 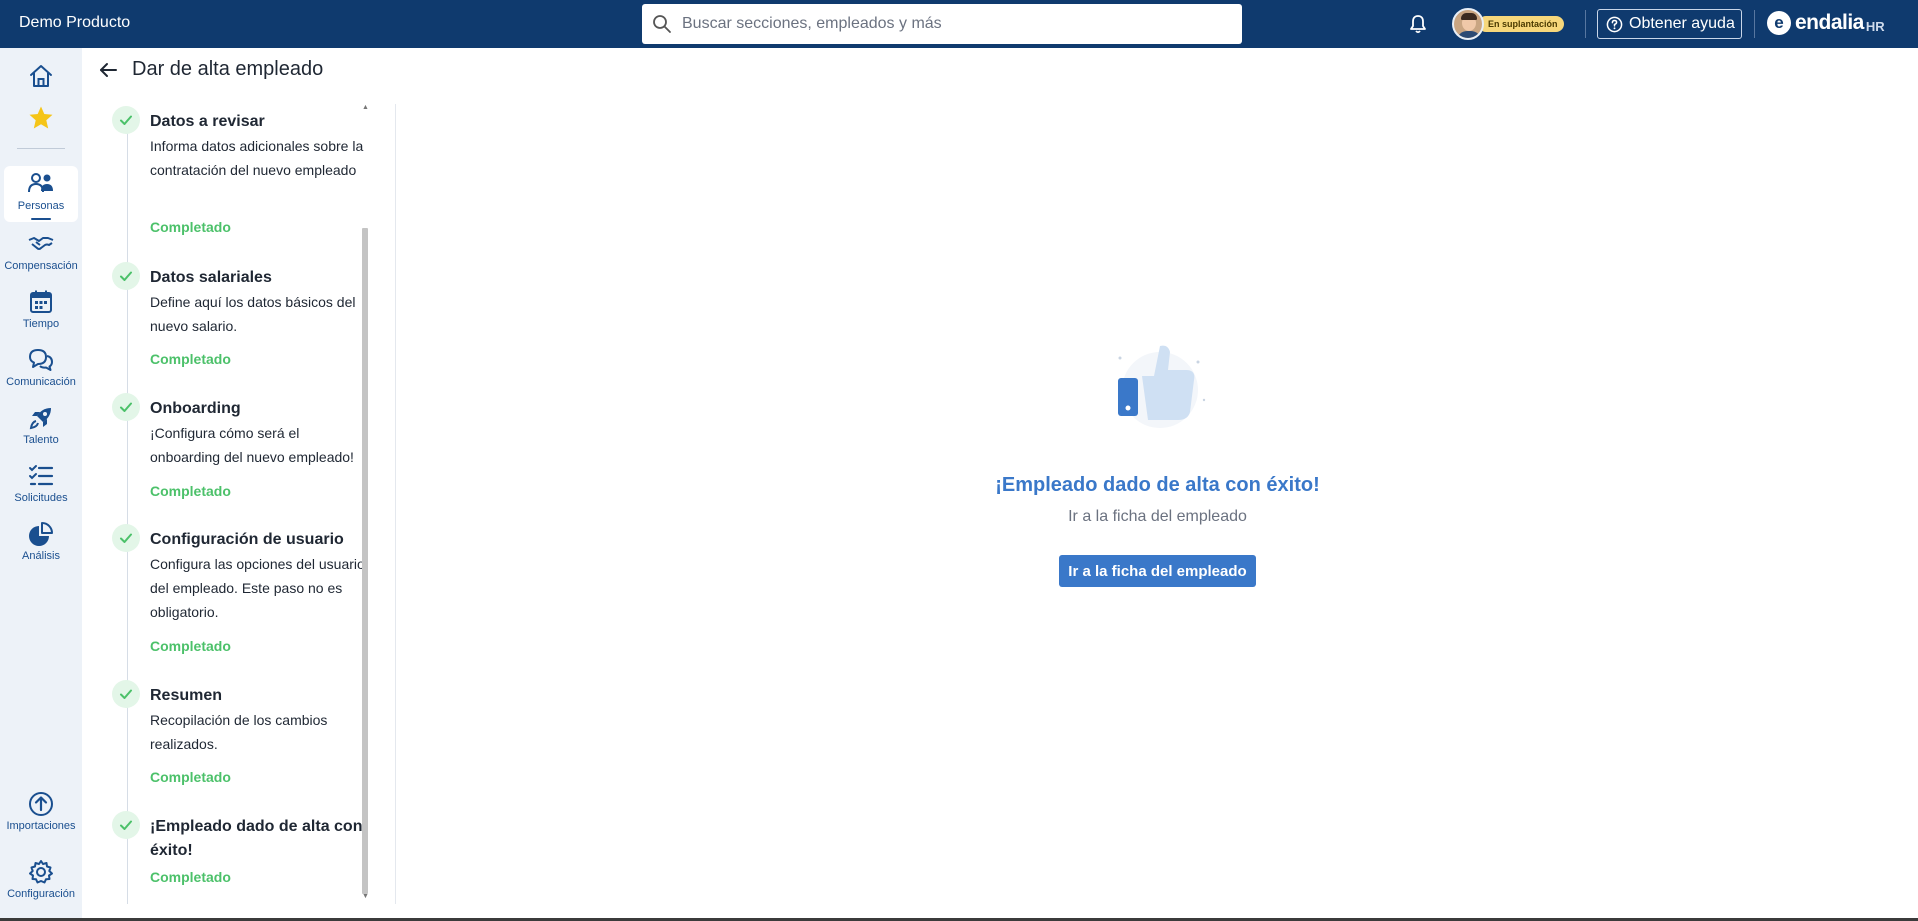 What do you see at coordinates (207, 121) in the screenshot?
I see `step-title: Datos a revisar` at bounding box center [207, 121].